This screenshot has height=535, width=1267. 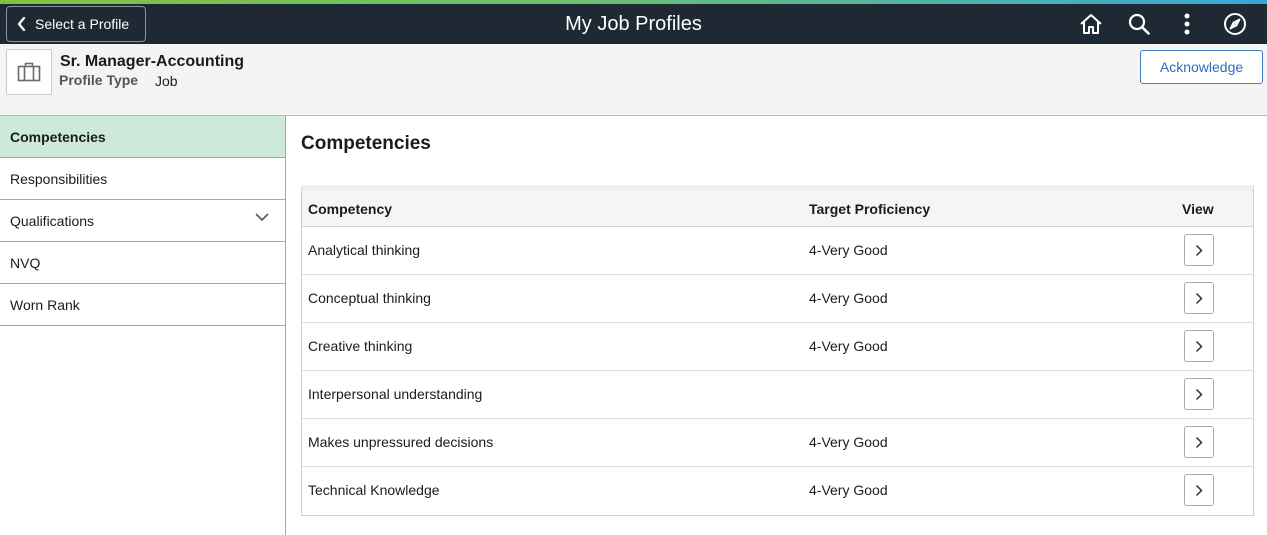 I want to click on navbar-compass-icon, so click(x=1235, y=24).